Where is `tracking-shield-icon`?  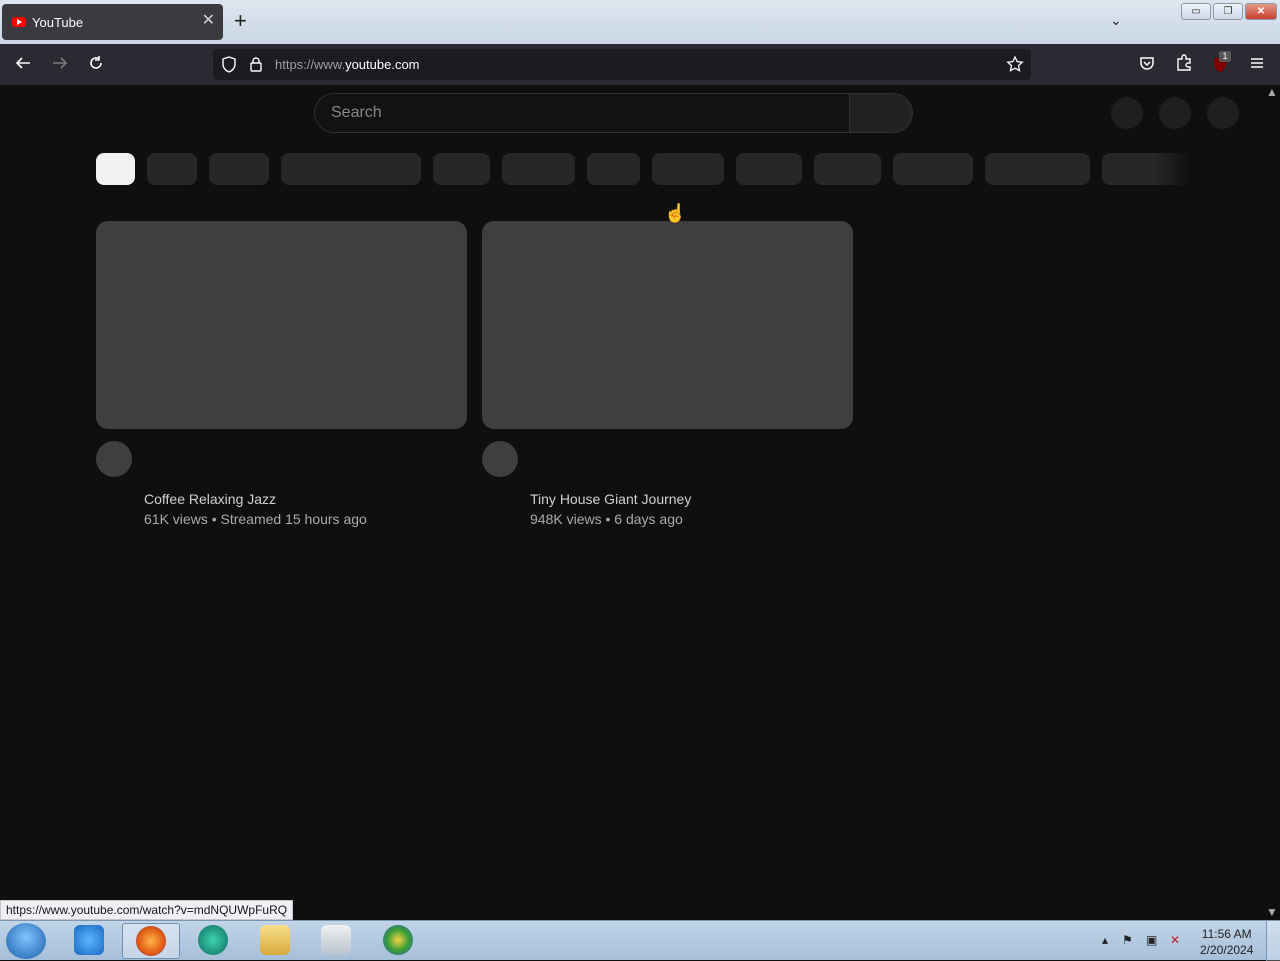
tracking-shield-icon is located at coordinates (229, 67).